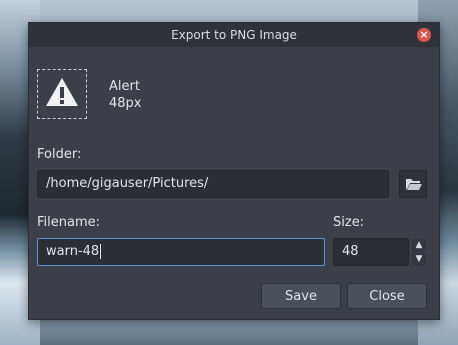 Image resolution: width=458 pixels, height=345 pixels. I want to click on asset-preview, so click(62, 94).